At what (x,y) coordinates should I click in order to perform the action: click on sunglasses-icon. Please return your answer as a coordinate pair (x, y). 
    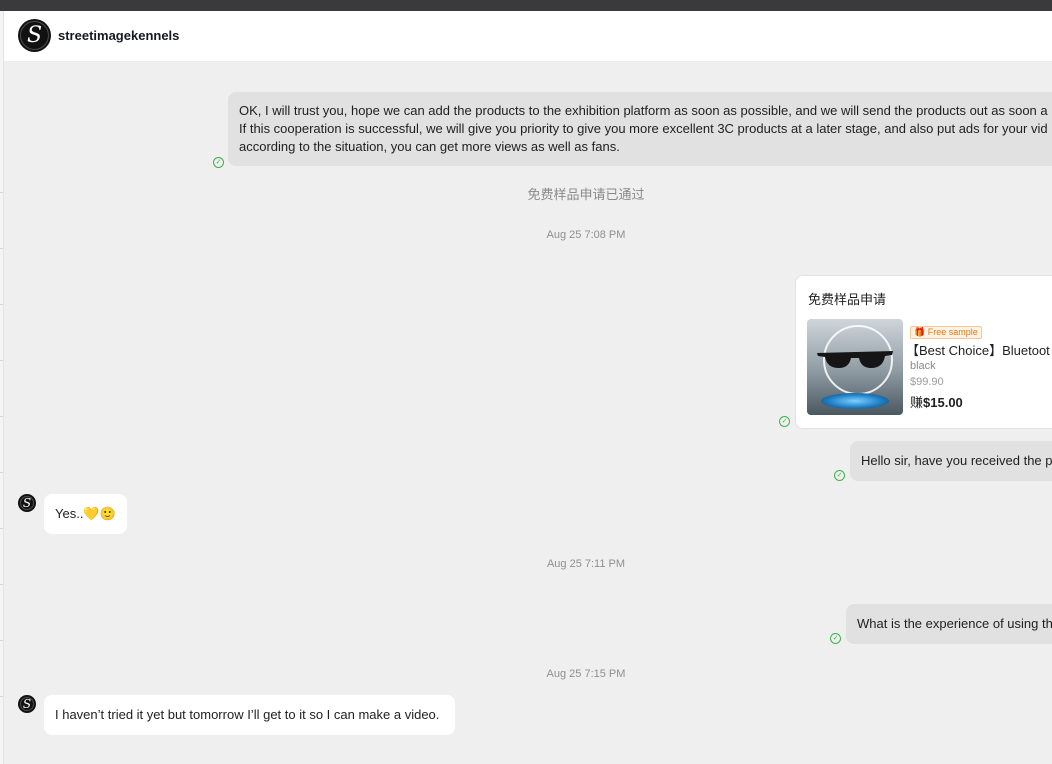
    Looking at the image, I should click on (855, 359).